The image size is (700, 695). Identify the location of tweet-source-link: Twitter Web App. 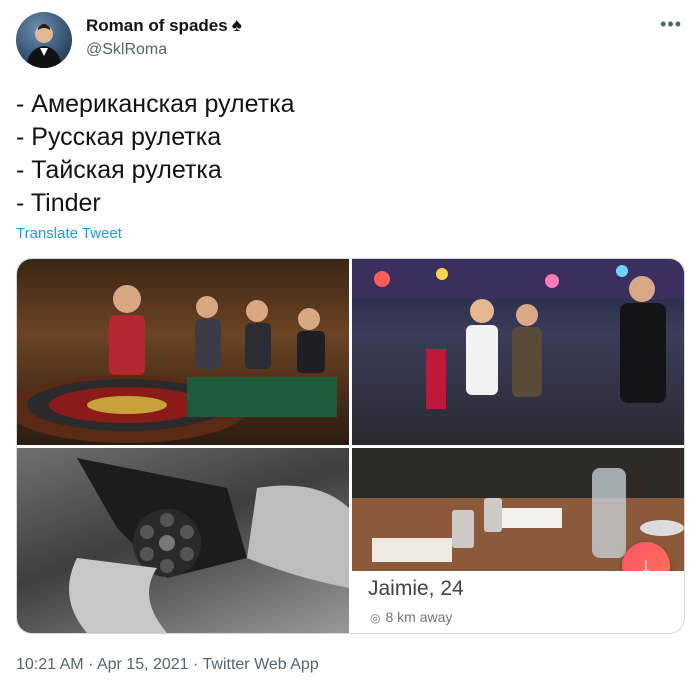
(261, 664).